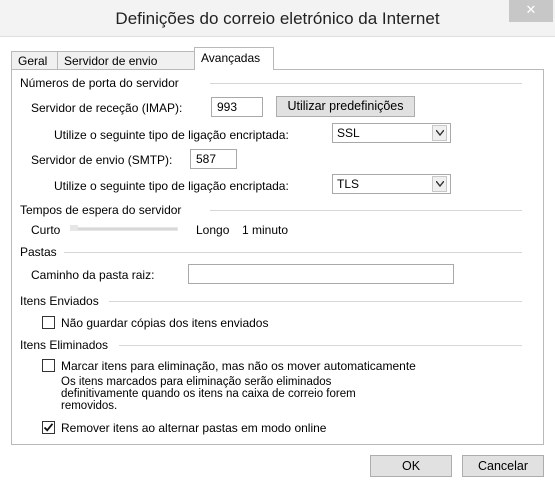  Describe the element at coordinates (320, 345) in the screenshot. I see `deleted-items-group-divider` at that location.